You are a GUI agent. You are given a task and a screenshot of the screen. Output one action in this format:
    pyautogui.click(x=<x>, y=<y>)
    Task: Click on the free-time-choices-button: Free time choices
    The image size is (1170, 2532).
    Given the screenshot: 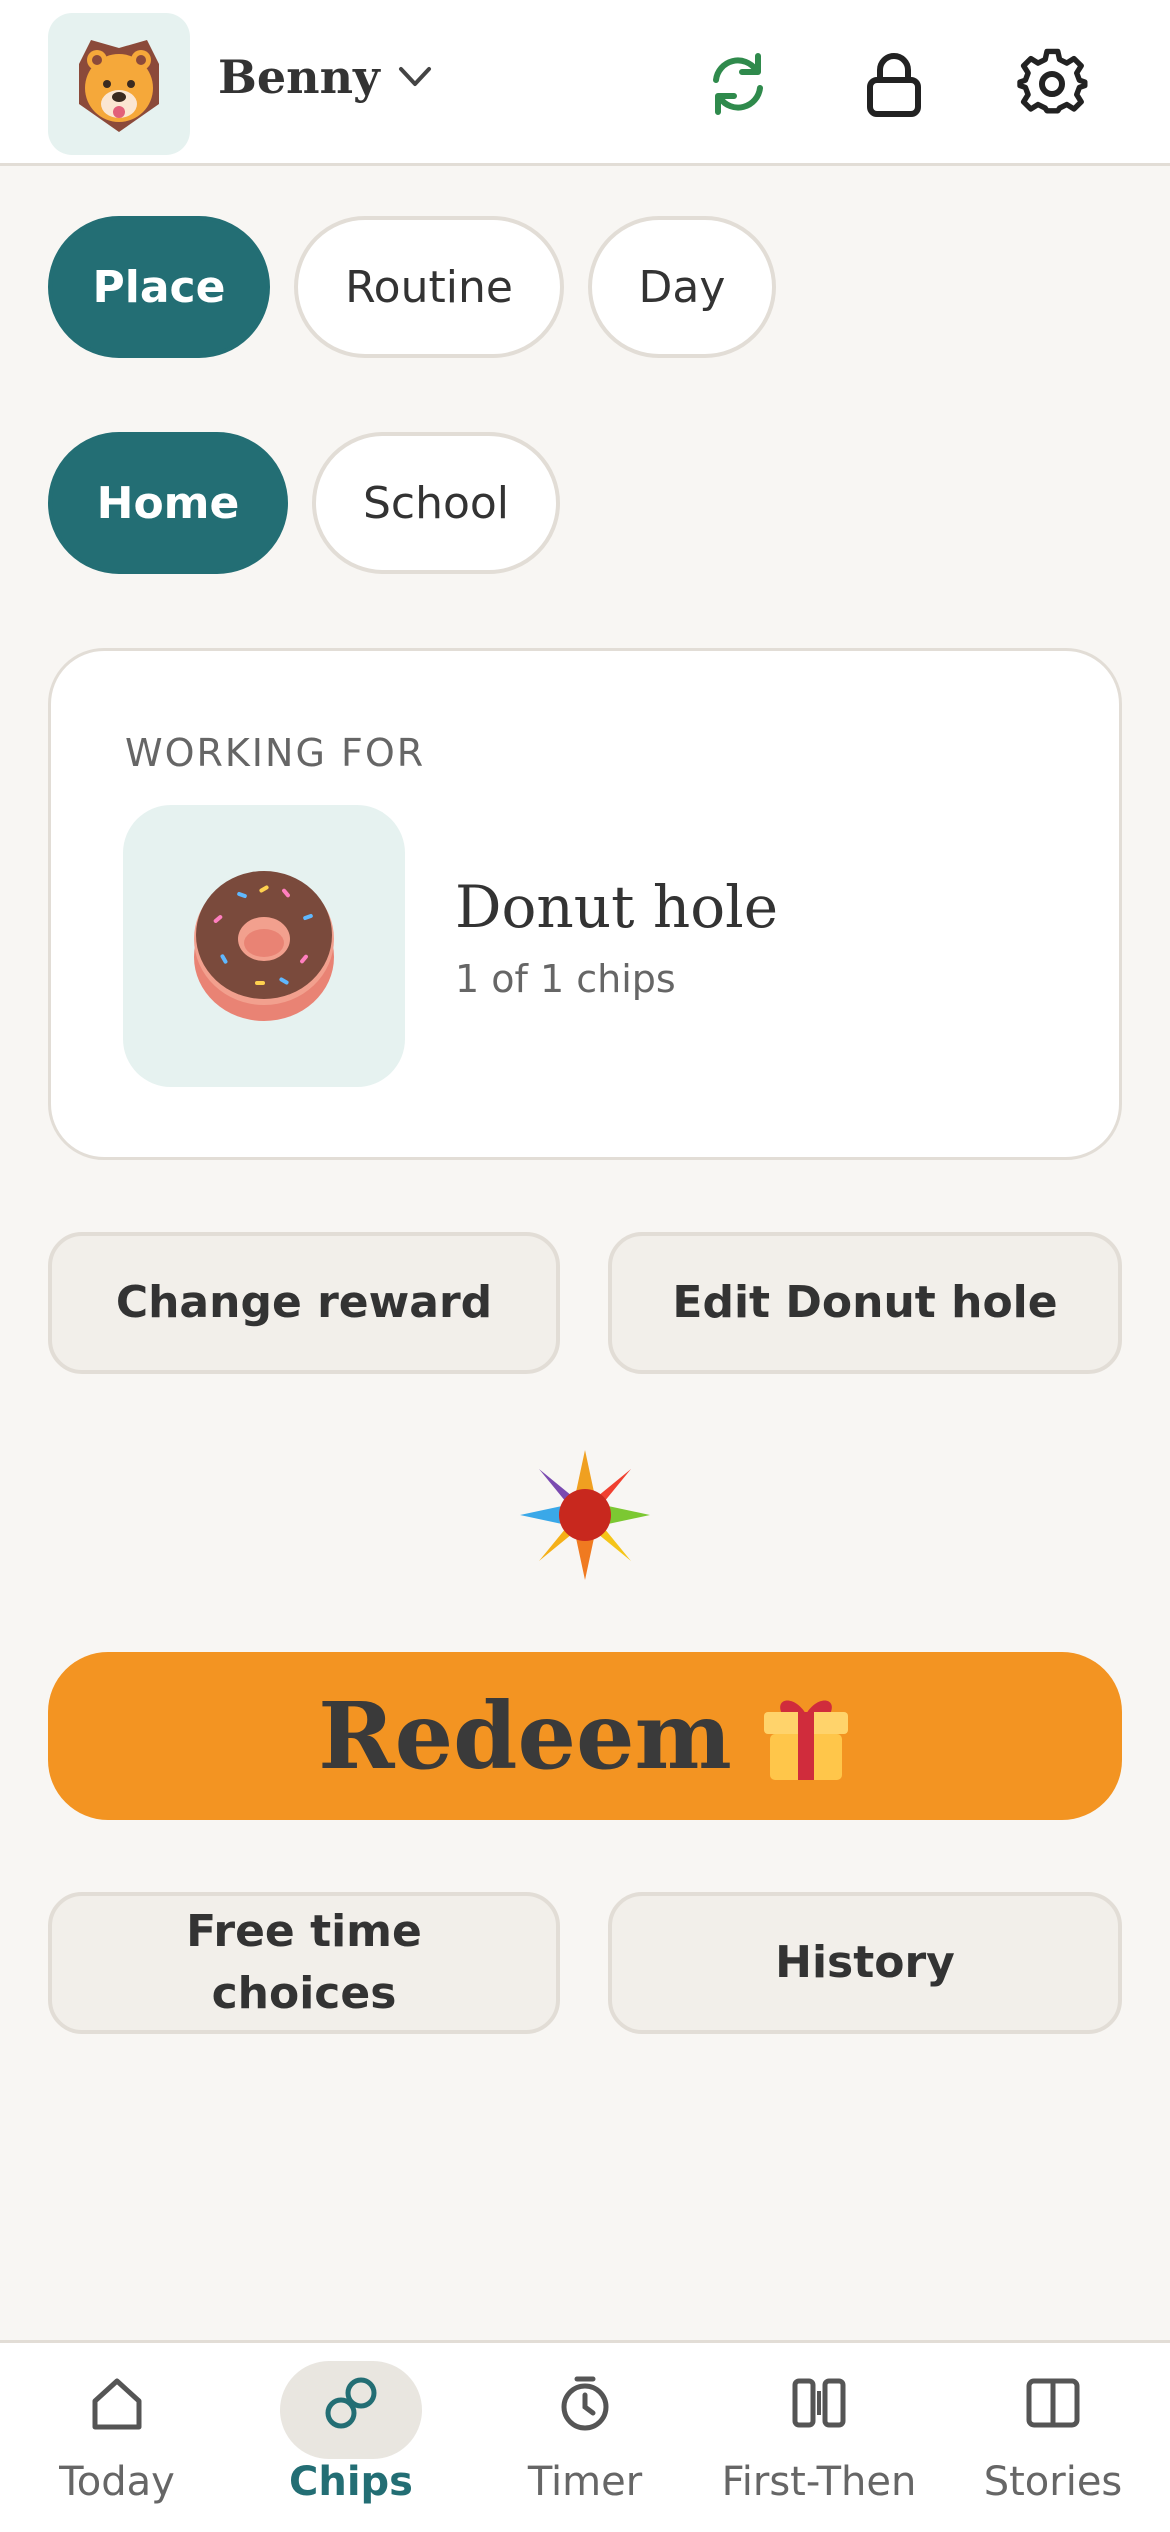 What is the action you would take?
    pyautogui.click(x=304, y=1963)
    